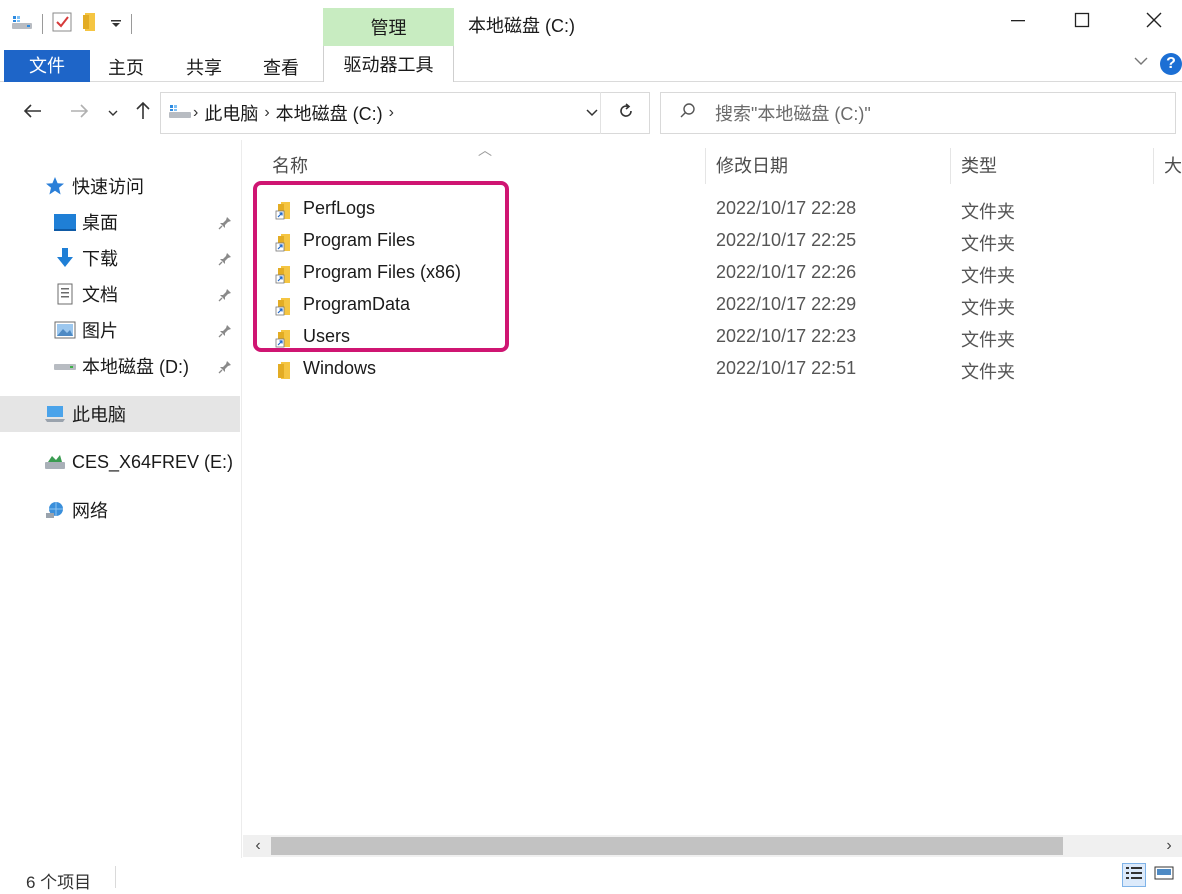 The image size is (1182, 894). What do you see at coordinates (405, 113) in the screenshot?
I see `address-bar: › 此电脑 › 本地磁盘 (C:) ›` at bounding box center [405, 113].